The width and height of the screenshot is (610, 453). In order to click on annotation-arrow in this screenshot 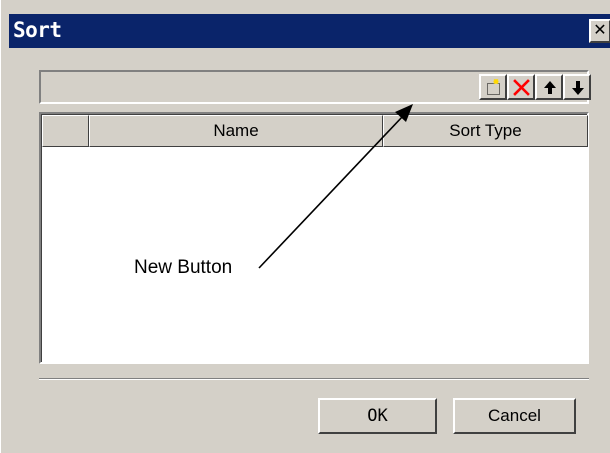, I will do `click(335, 186)`.